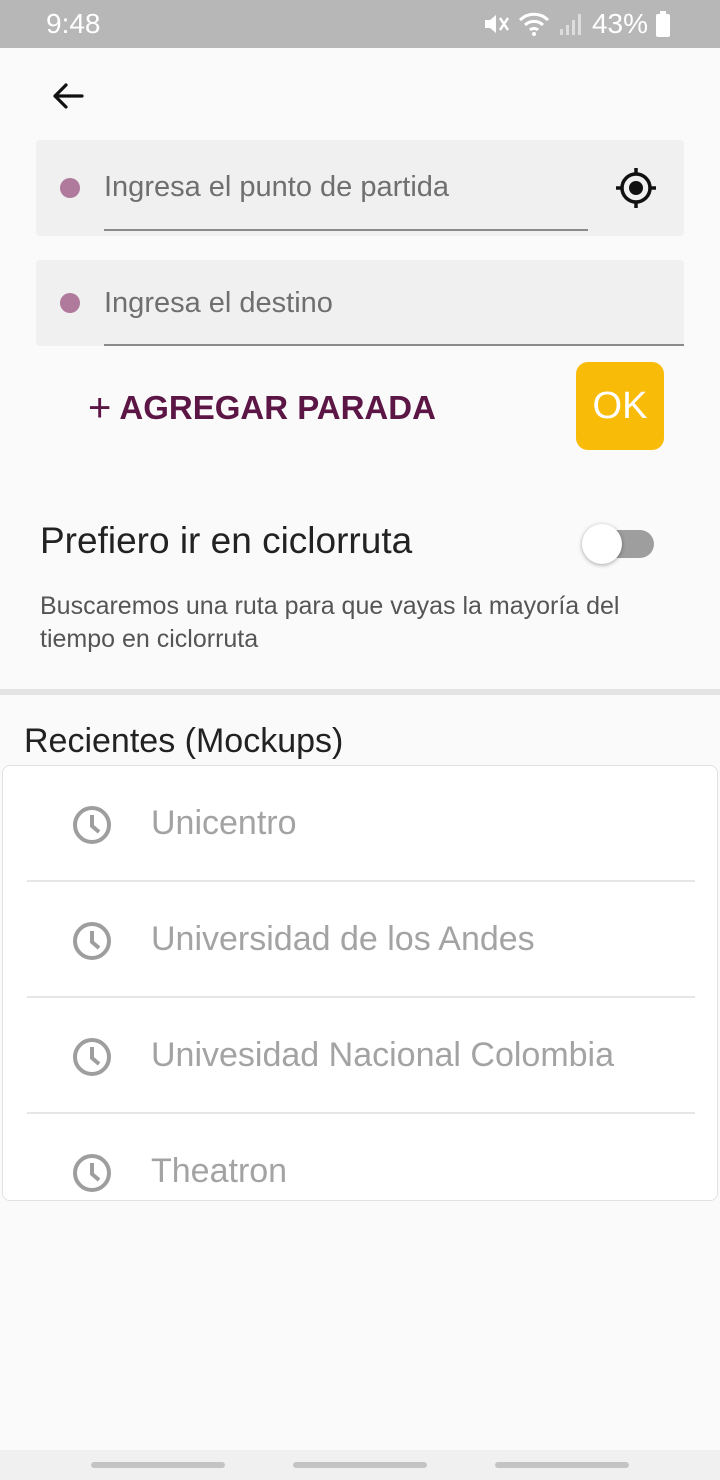  Describe the element at coordinates (277, 407) in the screenshot. I see `add-stop-label: AGREGAR PARADA` at that location.